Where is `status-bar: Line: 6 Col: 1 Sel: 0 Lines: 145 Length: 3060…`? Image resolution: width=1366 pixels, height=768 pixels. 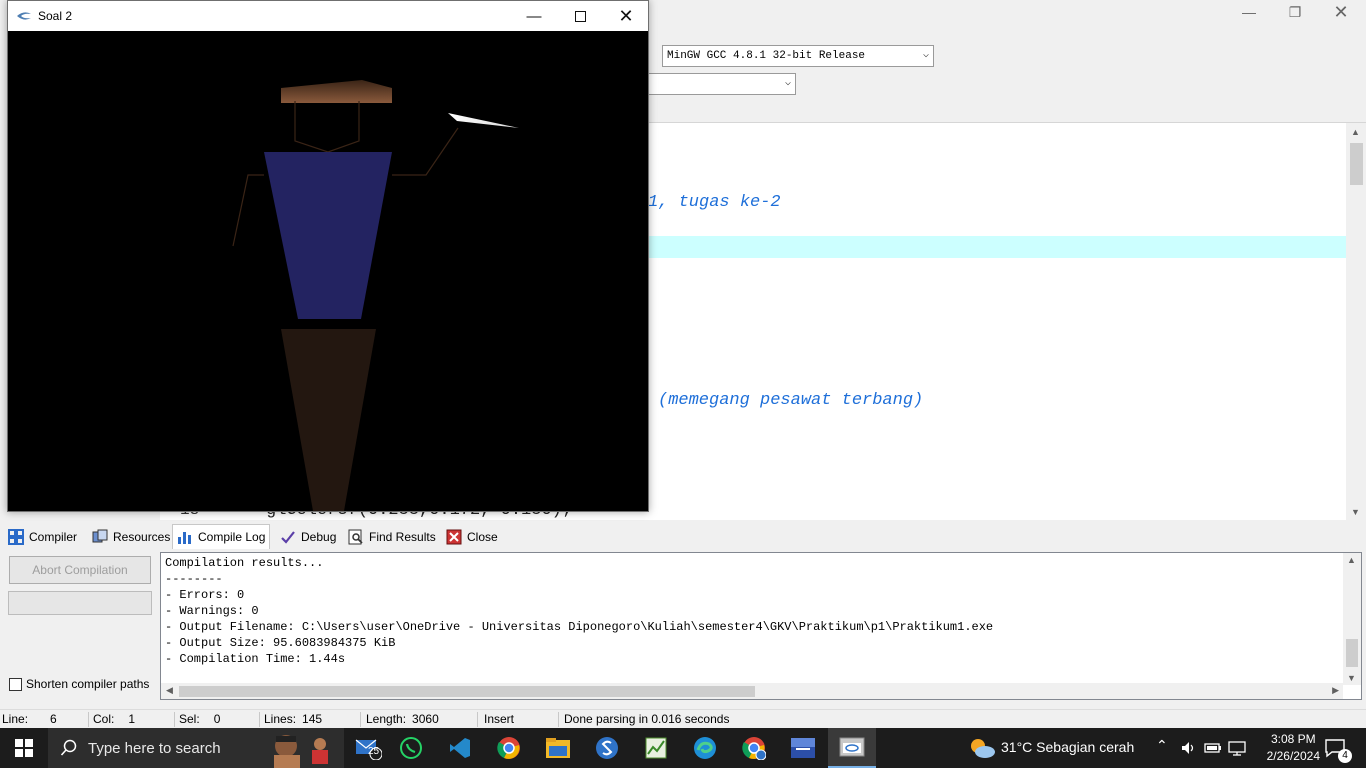 status-bar: Line: 6 Col: 1 Sel: 0 Lines: 145 Length: 3060… is located at coordinates (683, 718).